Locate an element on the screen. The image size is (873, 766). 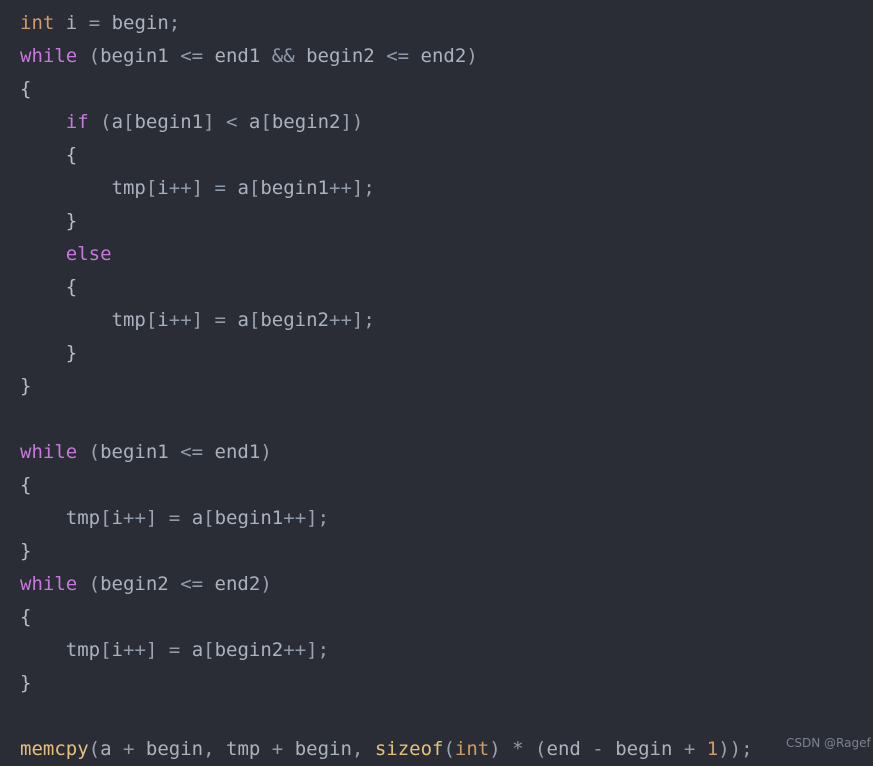
code-token-kw: if is located at coordinates (77, 122).